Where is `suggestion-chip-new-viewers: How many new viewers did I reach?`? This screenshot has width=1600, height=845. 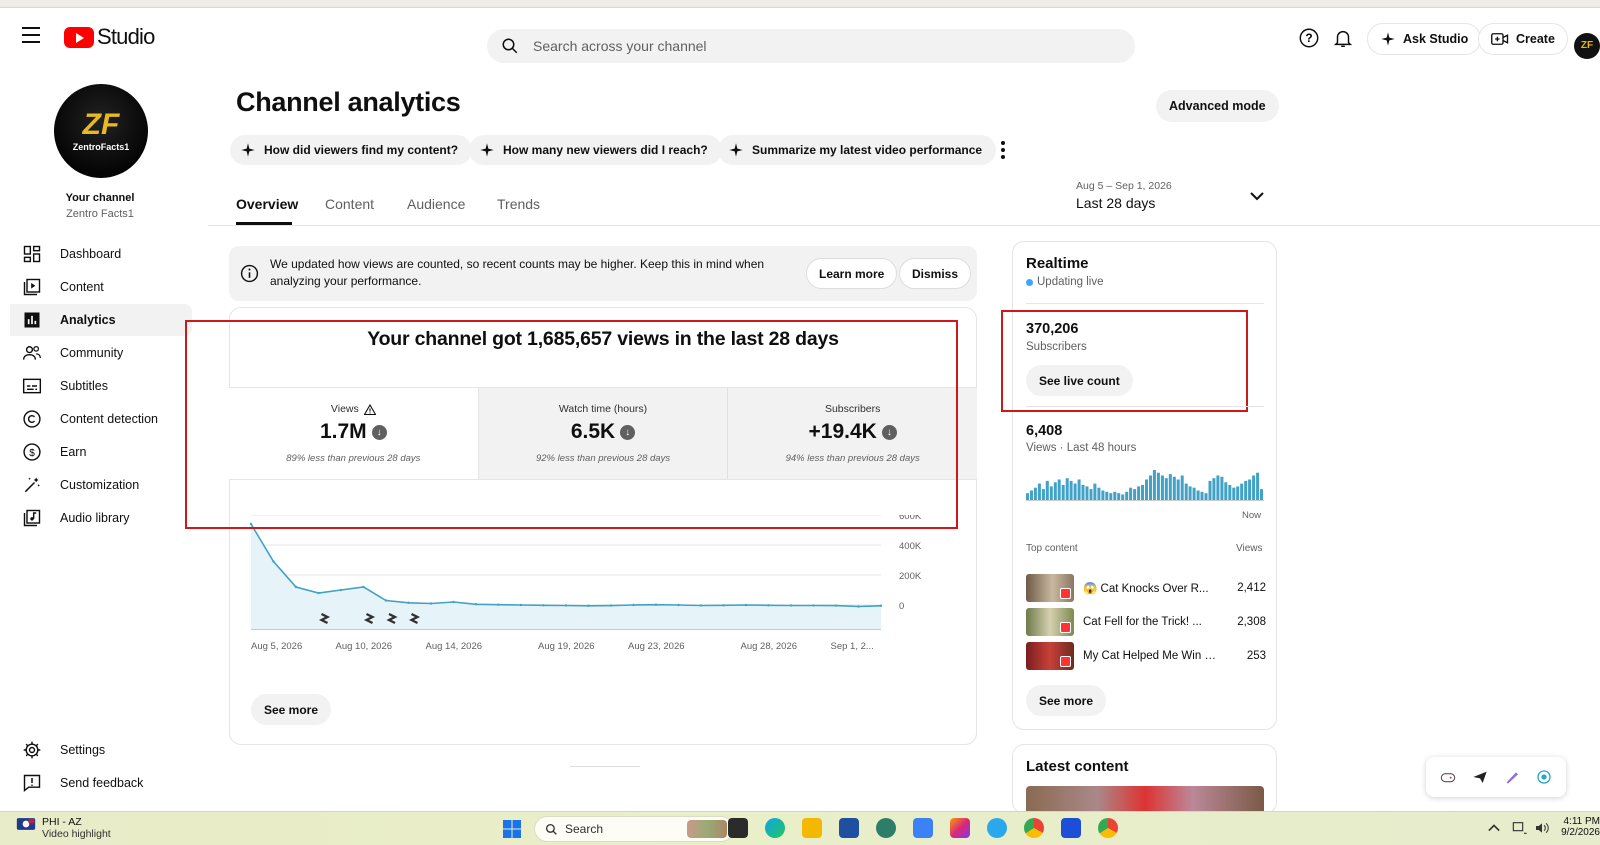
suggestion-chip-new-viewers: How many new viewers did I reach? is located at coordinates (595, 150).